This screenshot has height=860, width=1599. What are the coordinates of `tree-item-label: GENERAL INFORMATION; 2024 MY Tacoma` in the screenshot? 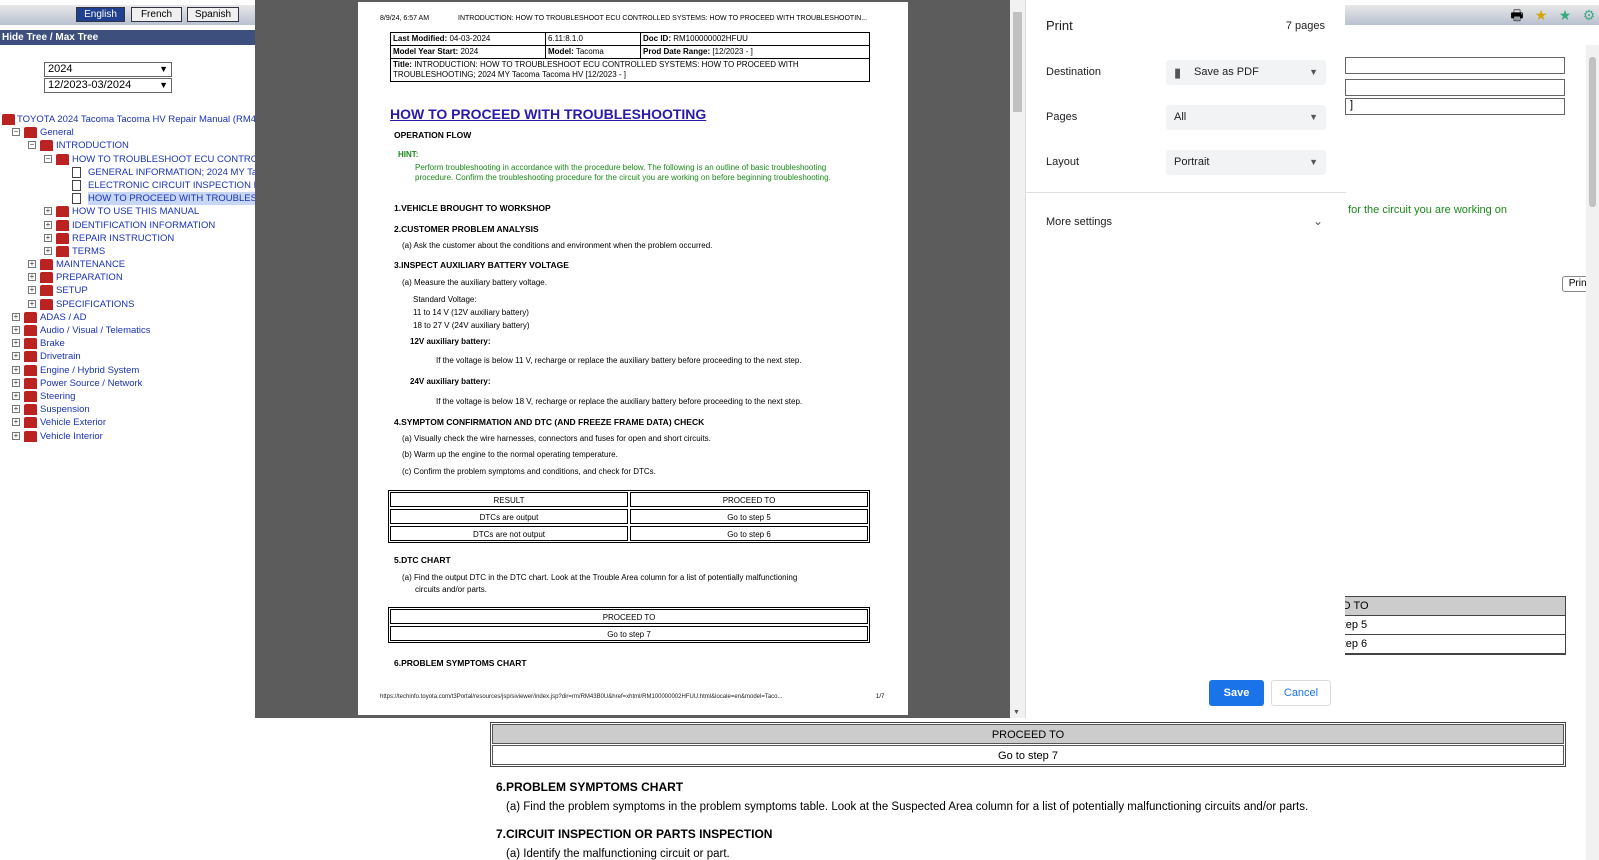 It's located at (171, 172).